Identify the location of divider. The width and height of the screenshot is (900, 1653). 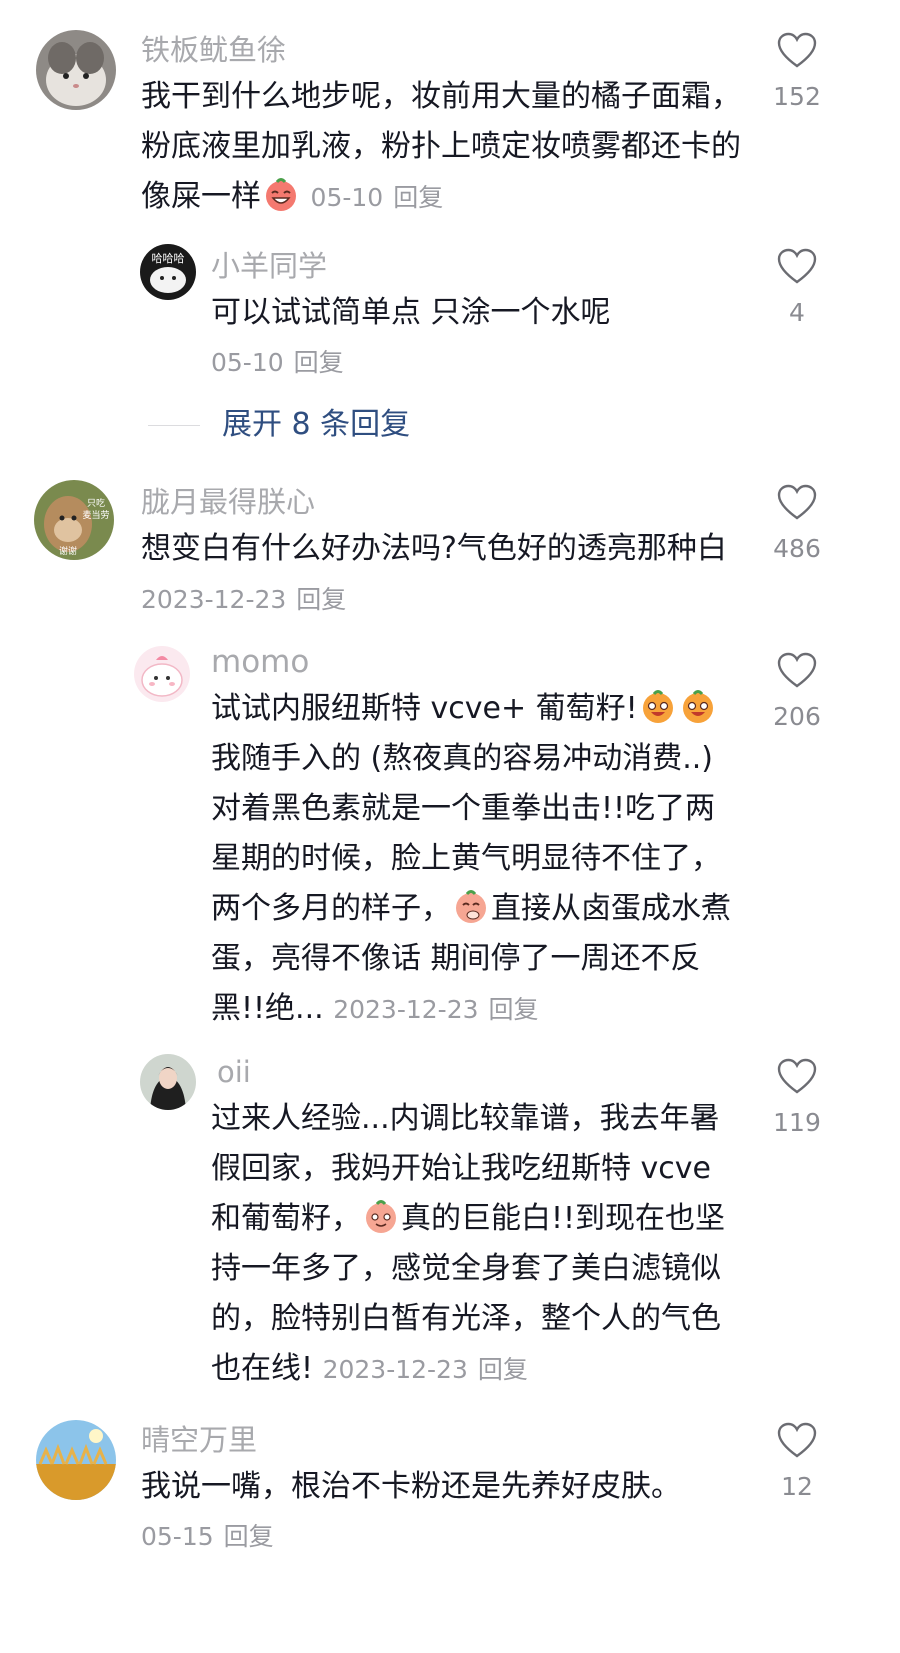
(174, 425).